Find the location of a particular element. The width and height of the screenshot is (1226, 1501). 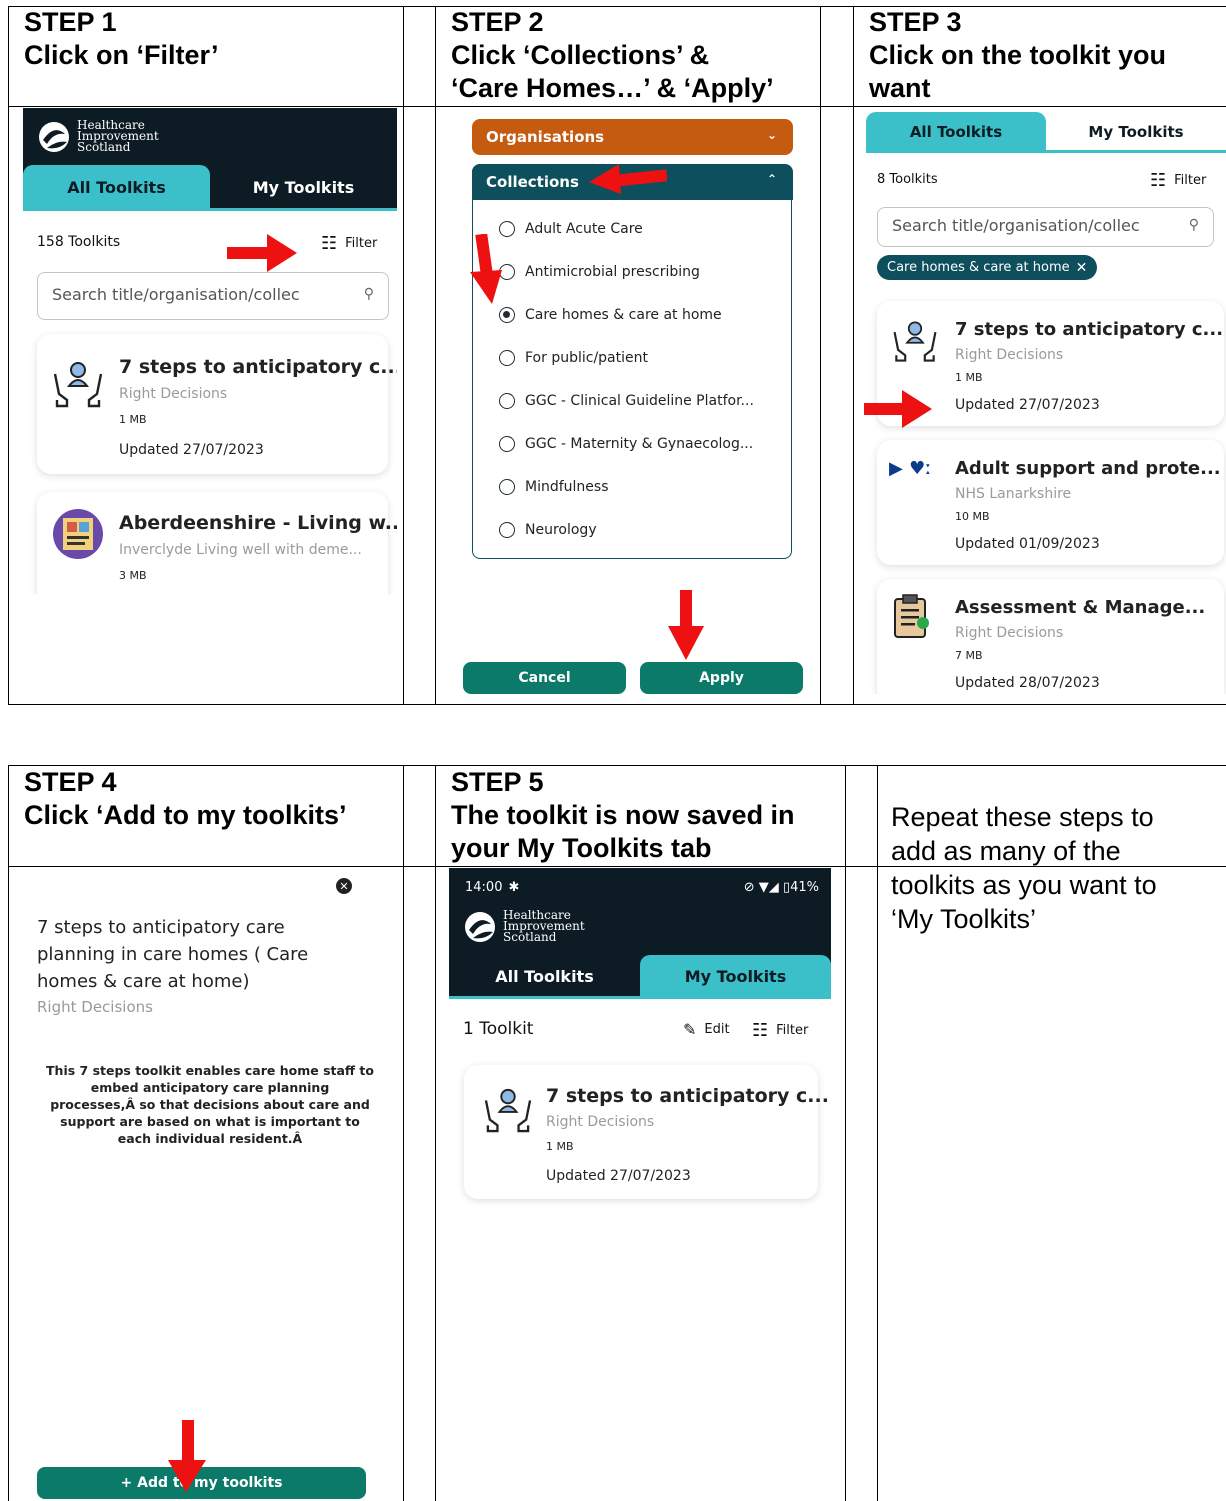

status-icons: ⊘ ▼◢ ▯41% is located at coordinates (781, 887).